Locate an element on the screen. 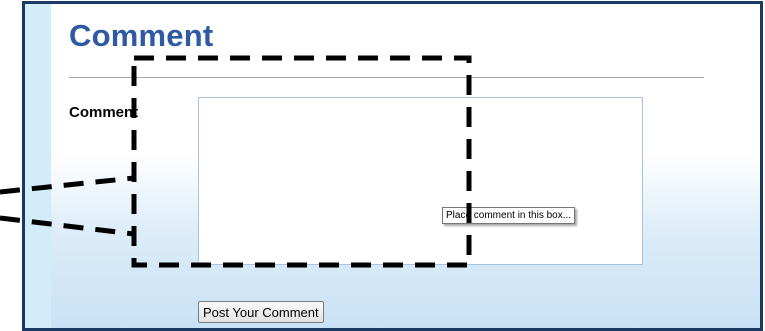 The width and height of the screenshot is (765, 331). left-sidebar-strip is located at coordinates (38, 166).